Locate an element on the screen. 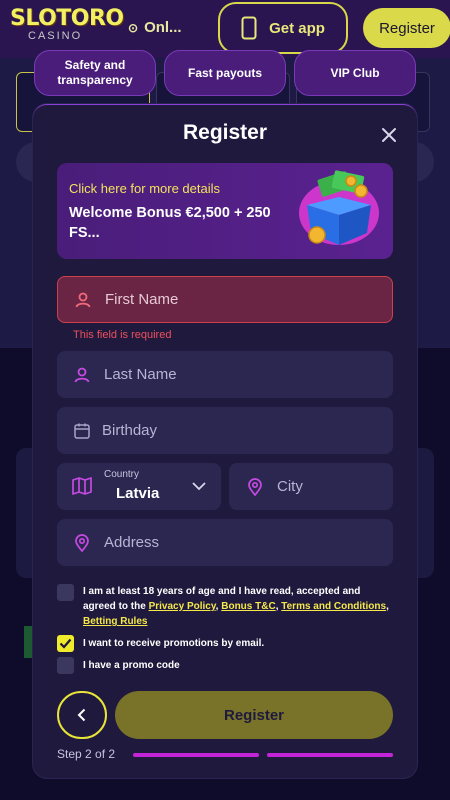  country-select: Country Latvia is located at coordinates (139, 486).